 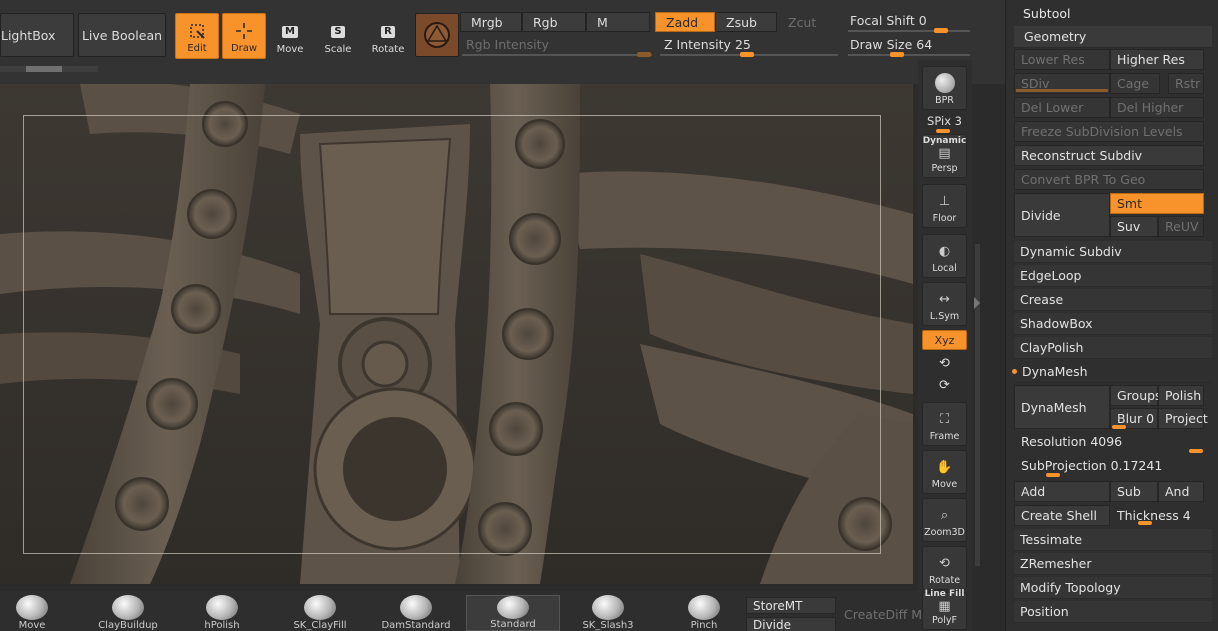 What do you see at coordinates (704, 613) in the screenshot?
I see `brush-pinch: Pinch` at bounding box center [704, 613].